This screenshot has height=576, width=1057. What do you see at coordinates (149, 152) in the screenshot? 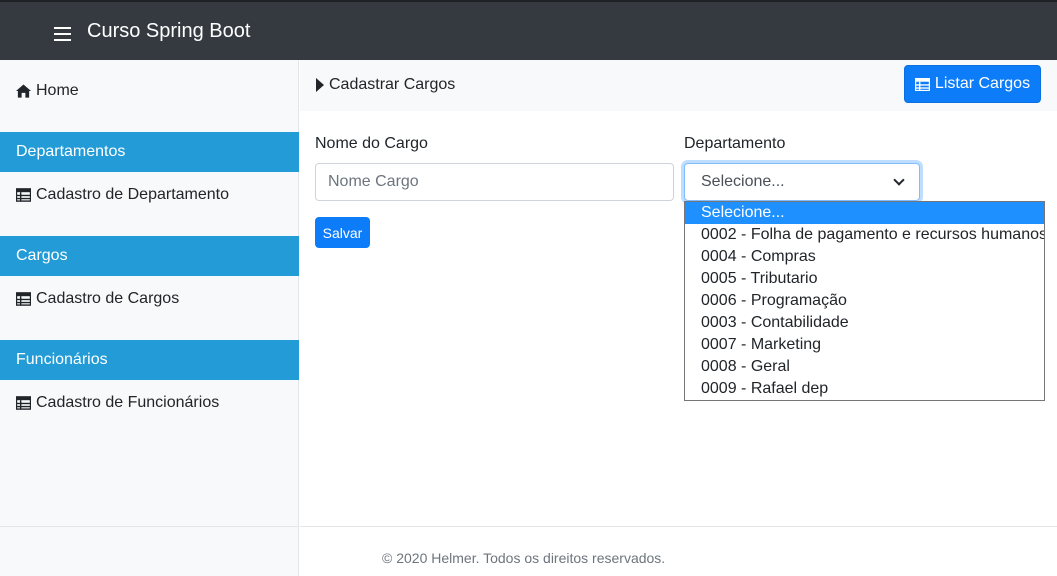
I see `sidebar-section-departamentos: Departamentos` at bounding box center [149, 152].